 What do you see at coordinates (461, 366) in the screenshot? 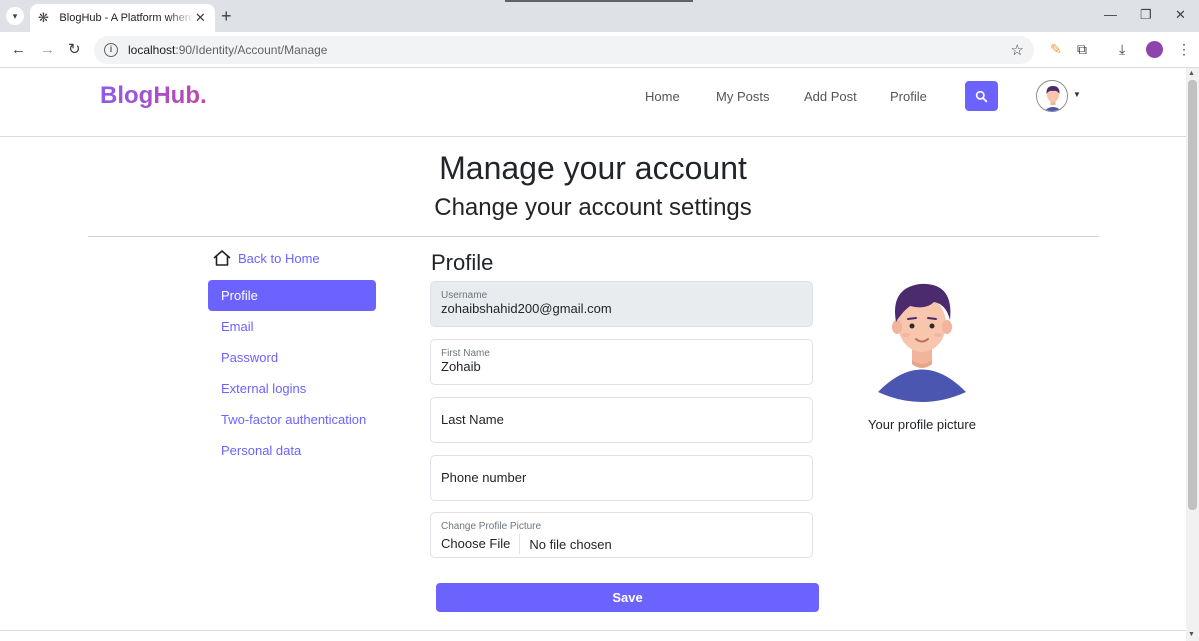
I see `first-name-value: Zohaib` at bounding box center [461, 366].